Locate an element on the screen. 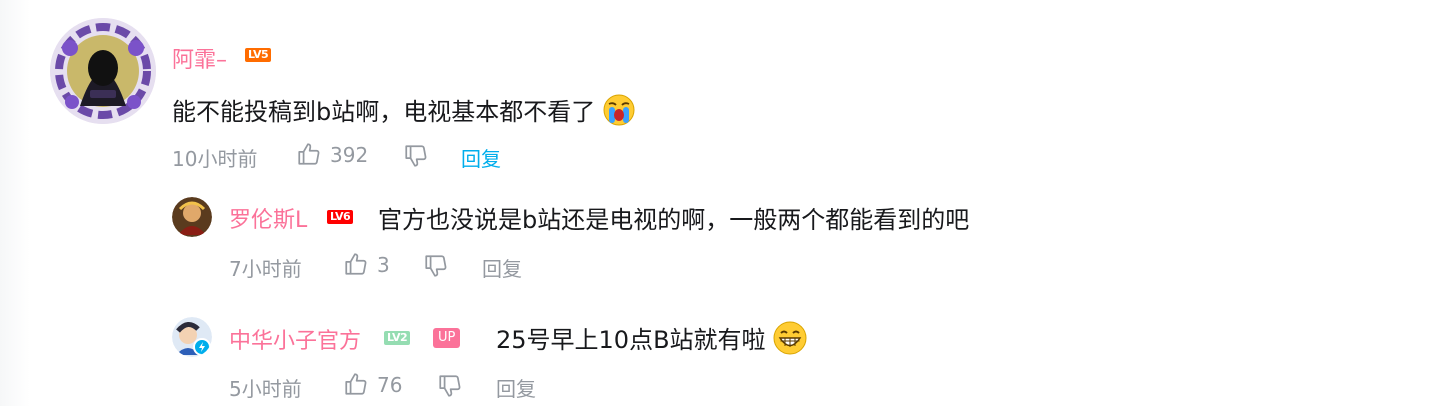  grin-emoji is located at coordinates (790, 341).